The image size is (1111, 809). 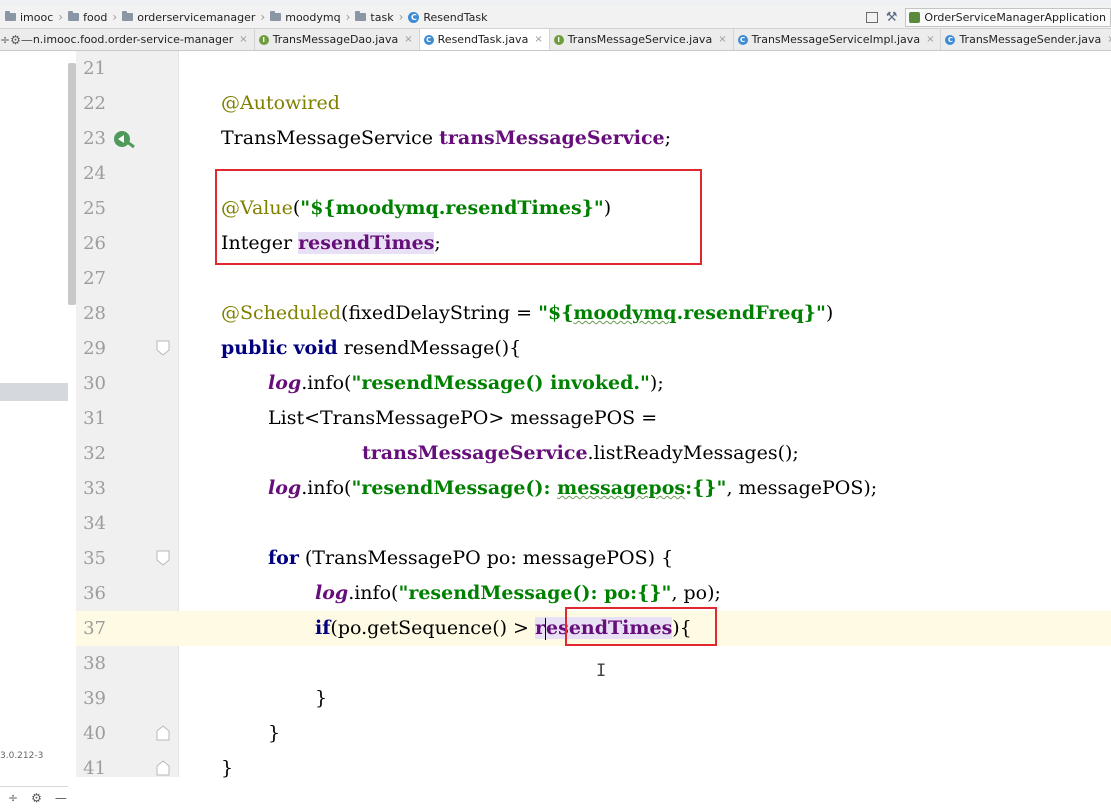 What do you see at coordinates (642, 39) in the screenshot?
I see `editor-tab: I TransMessageService.java ×` at bounding box center [642, 39].